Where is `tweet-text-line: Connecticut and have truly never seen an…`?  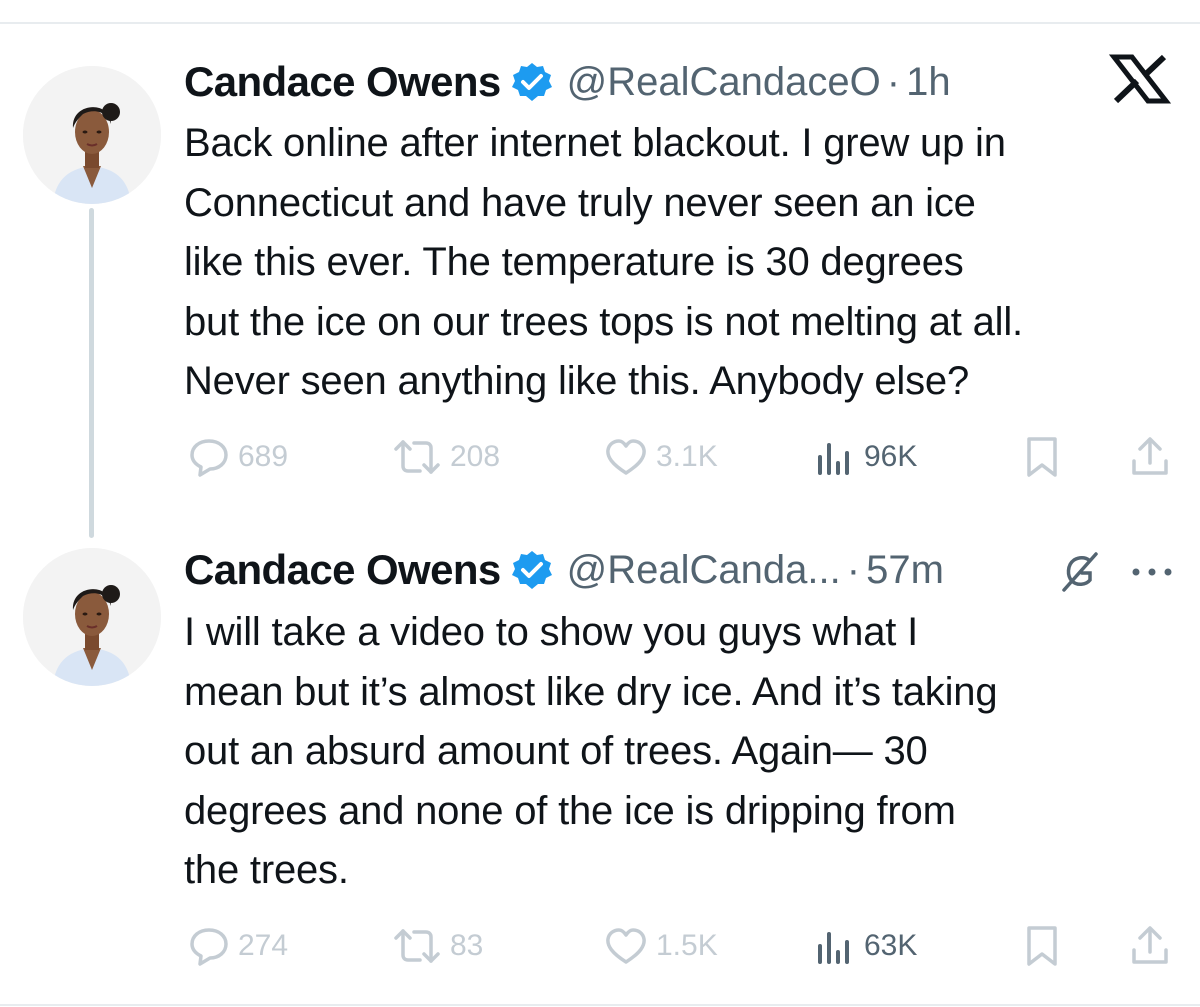 tweet-text-line: Connecticut and have truly never seen an… is located at coordinates (580, 202).